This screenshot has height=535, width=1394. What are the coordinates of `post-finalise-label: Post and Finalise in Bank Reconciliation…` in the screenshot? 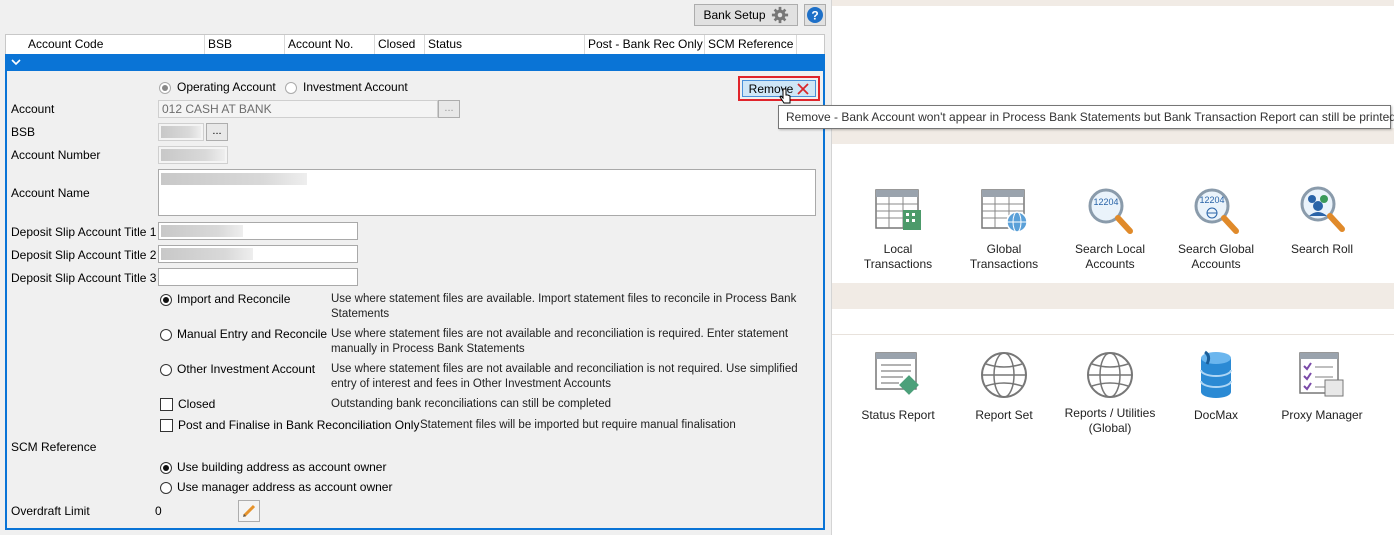 It's located at (299, 425).